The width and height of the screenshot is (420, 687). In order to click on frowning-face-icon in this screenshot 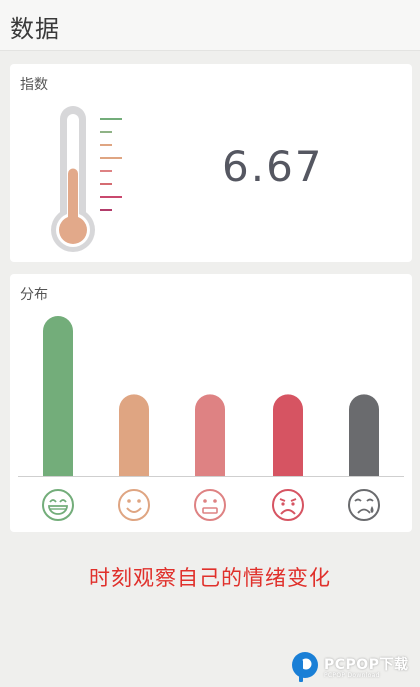, I will do `click(288, 505)`.